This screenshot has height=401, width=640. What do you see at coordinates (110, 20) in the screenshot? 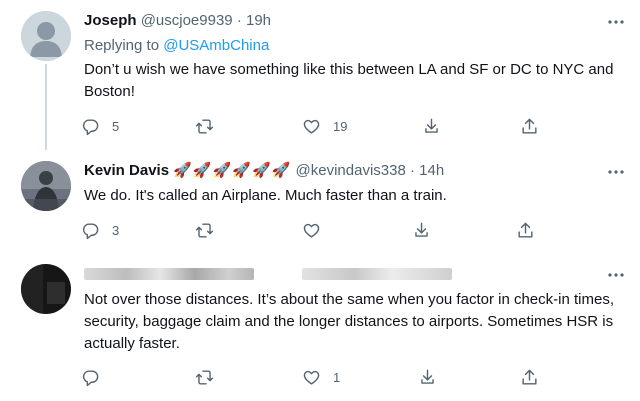
I see `display-name: Joseph` at bounding box center [110, 20].